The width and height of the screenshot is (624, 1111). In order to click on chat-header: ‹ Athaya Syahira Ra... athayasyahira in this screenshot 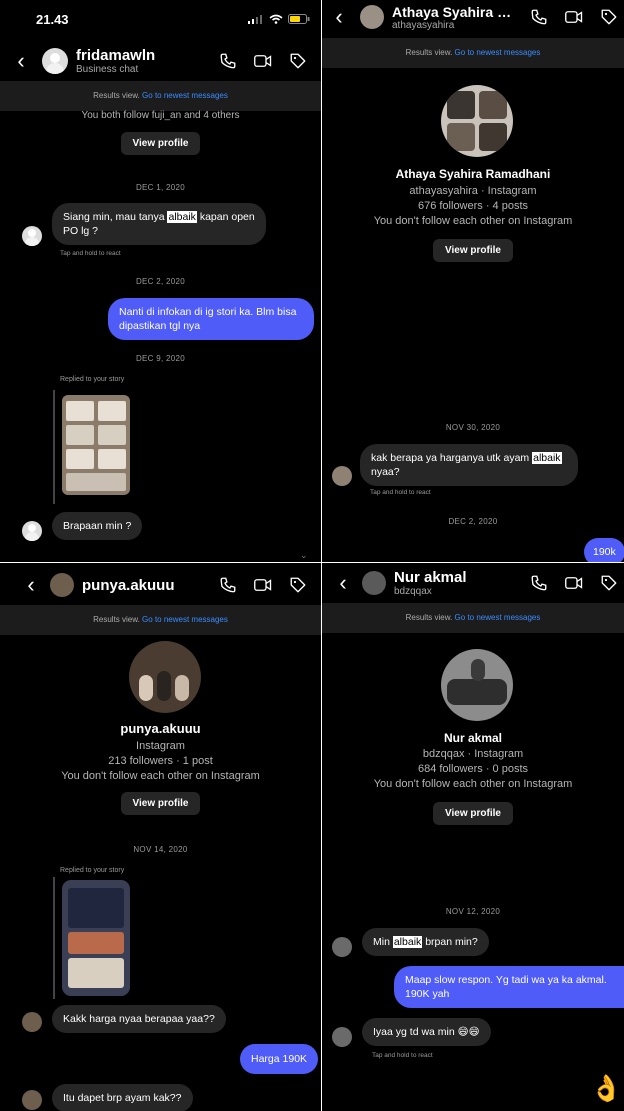, I will do `click(473, 17)`.